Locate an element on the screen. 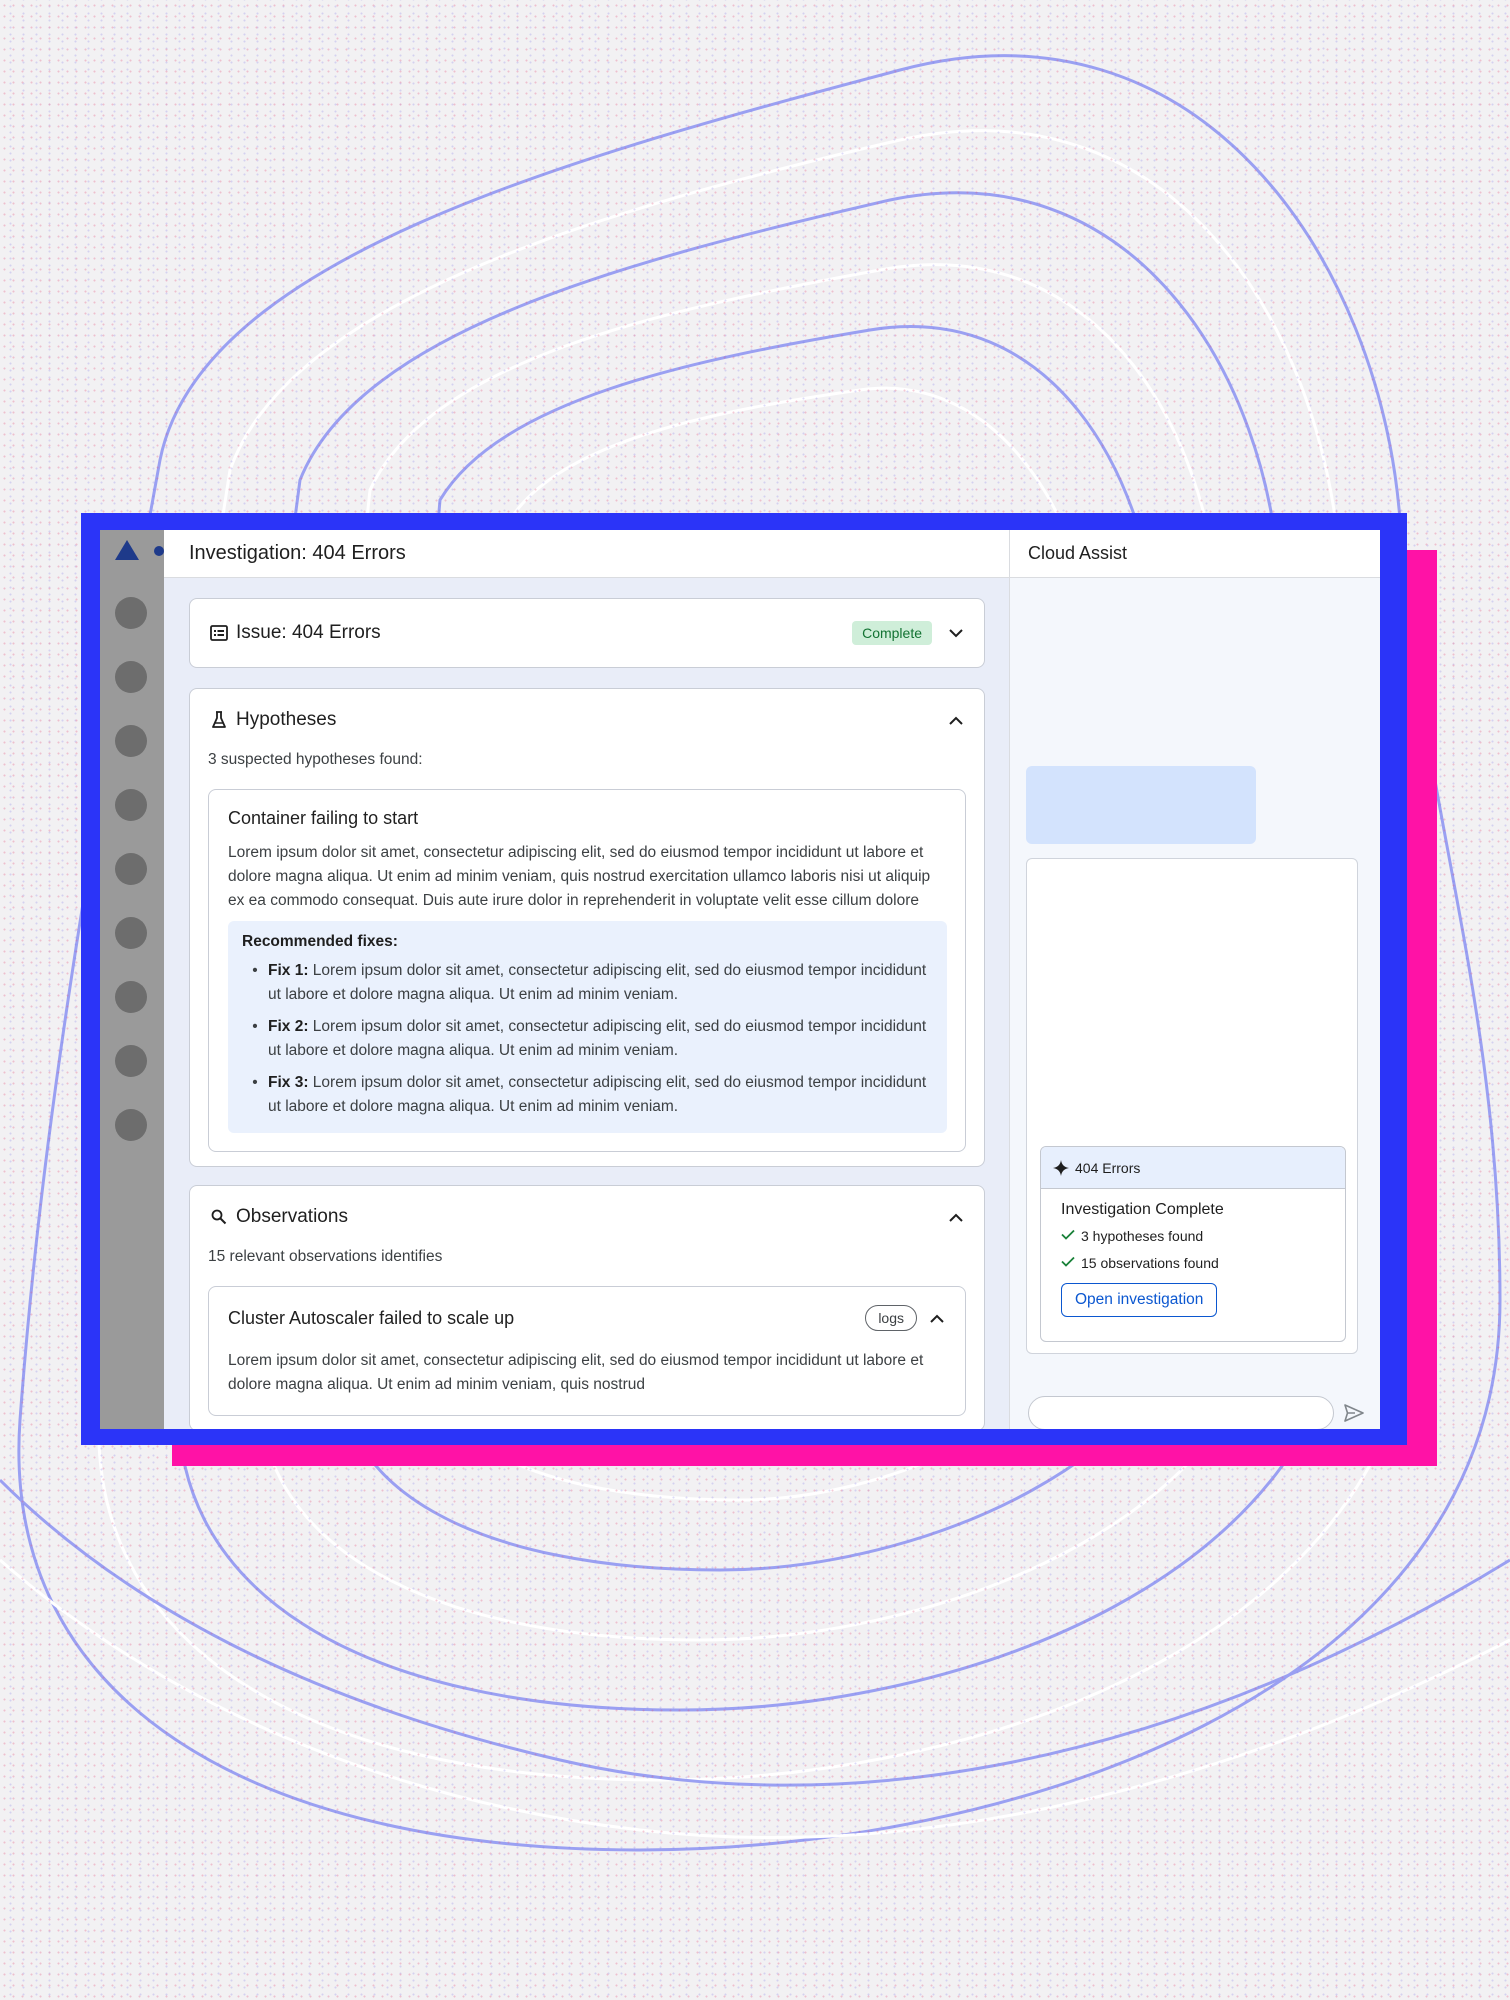 Image resolution: width=1510 pixels, height=2000 pixels. fix-label: Fix 1: is located at coordinates (288, 970).